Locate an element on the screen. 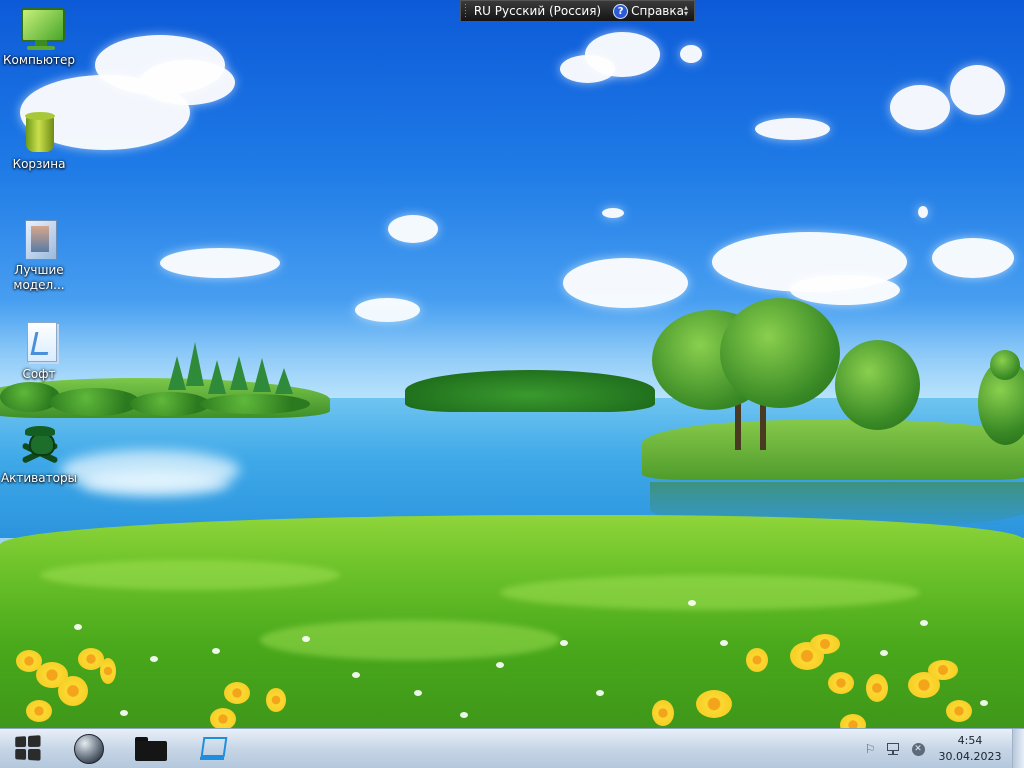 The height and width of the screenshot is (768, 1024). folder-icon is located at coordinates (151, 749).